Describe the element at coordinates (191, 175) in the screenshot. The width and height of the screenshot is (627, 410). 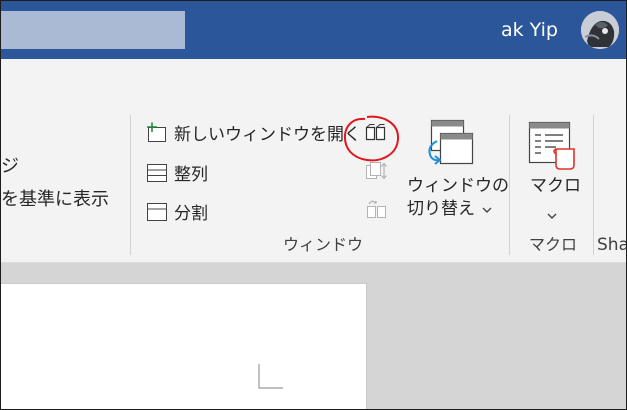
I see `arrange-all-label: 整列` at that location.